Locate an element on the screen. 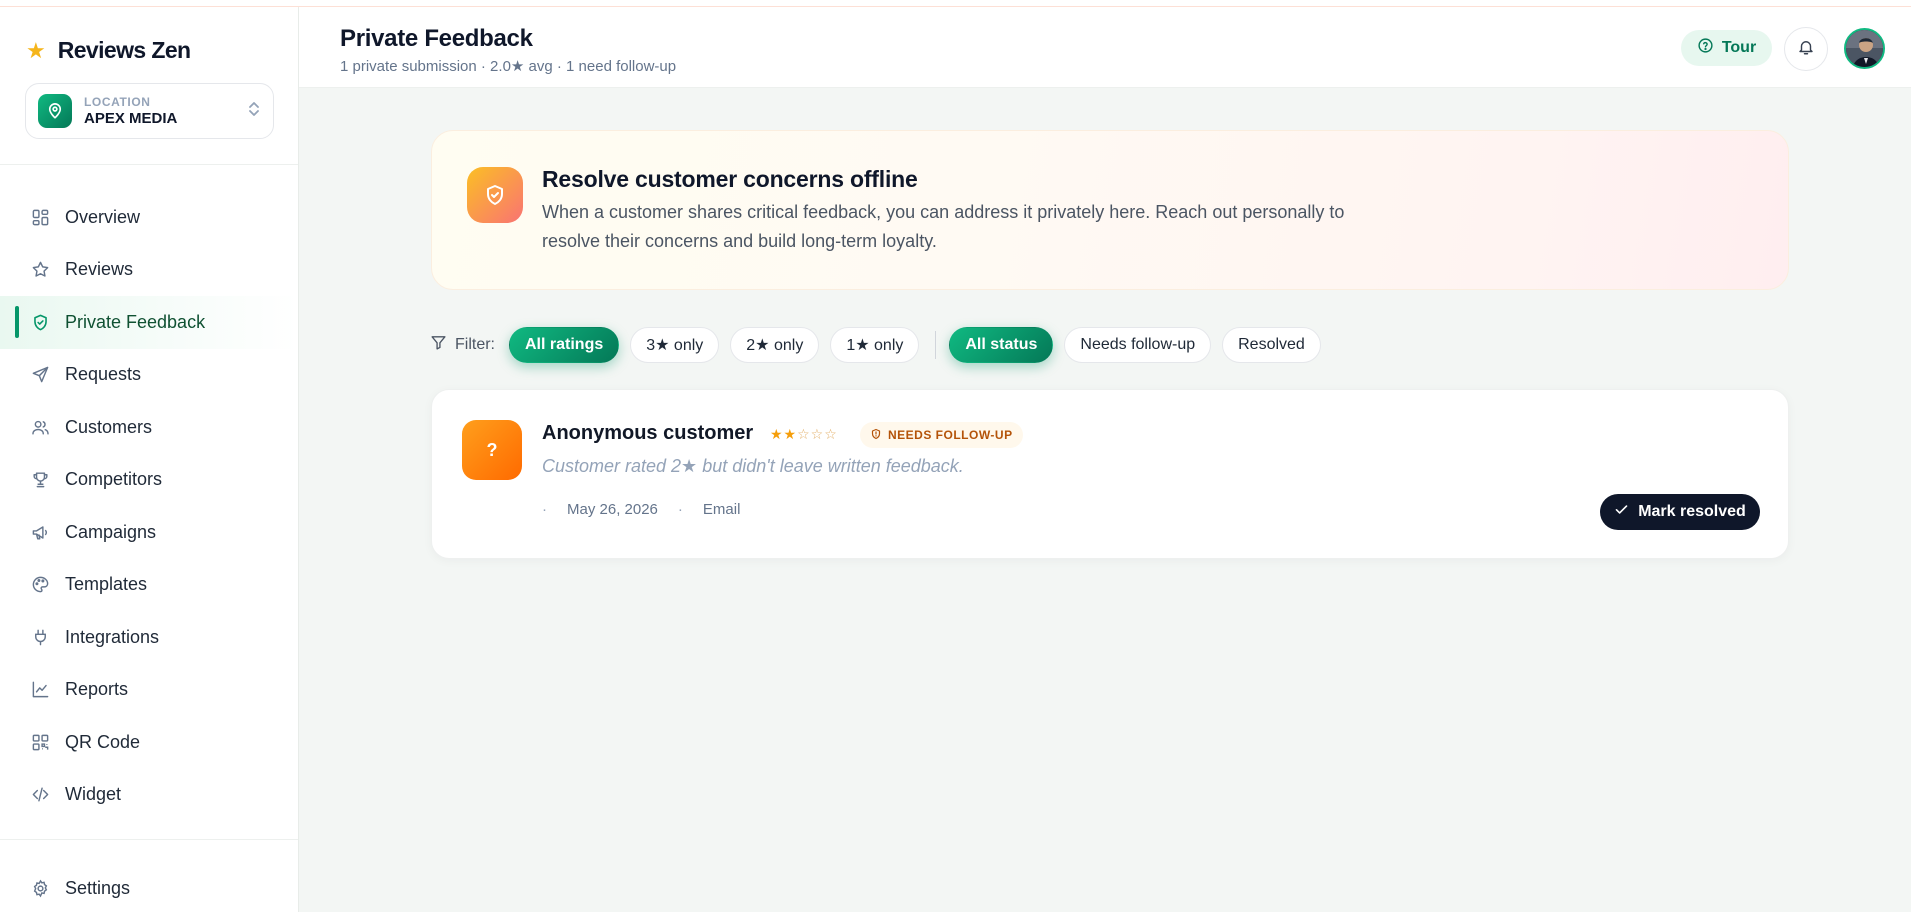 This screenshot has width=1911, height=912. plug-icon is located at coordinates (40, 637).